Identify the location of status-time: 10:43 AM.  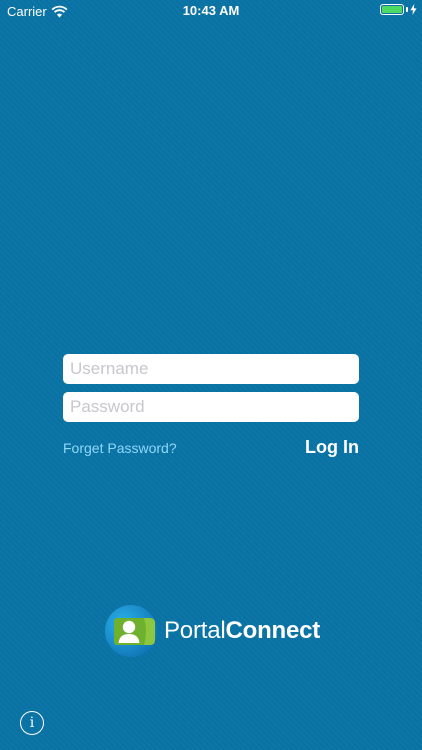
(211, 10).